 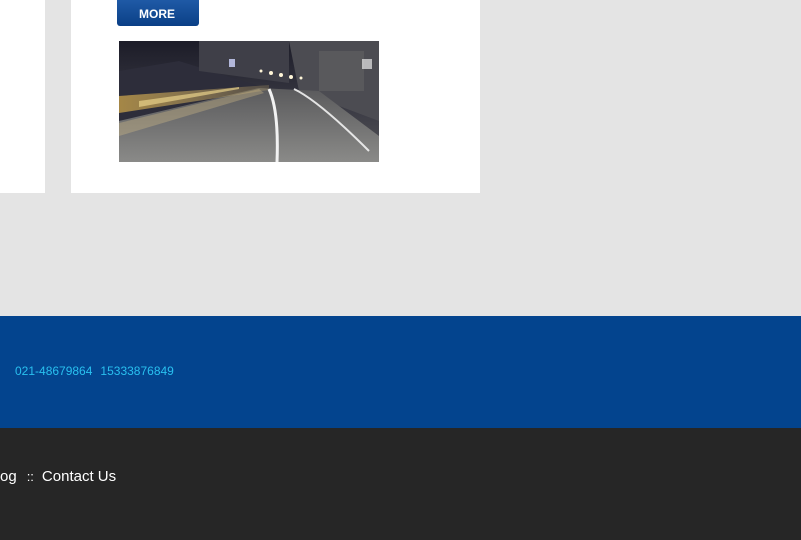 I want to click on phone-1: 021-48679864, so click(x=54, y=371).